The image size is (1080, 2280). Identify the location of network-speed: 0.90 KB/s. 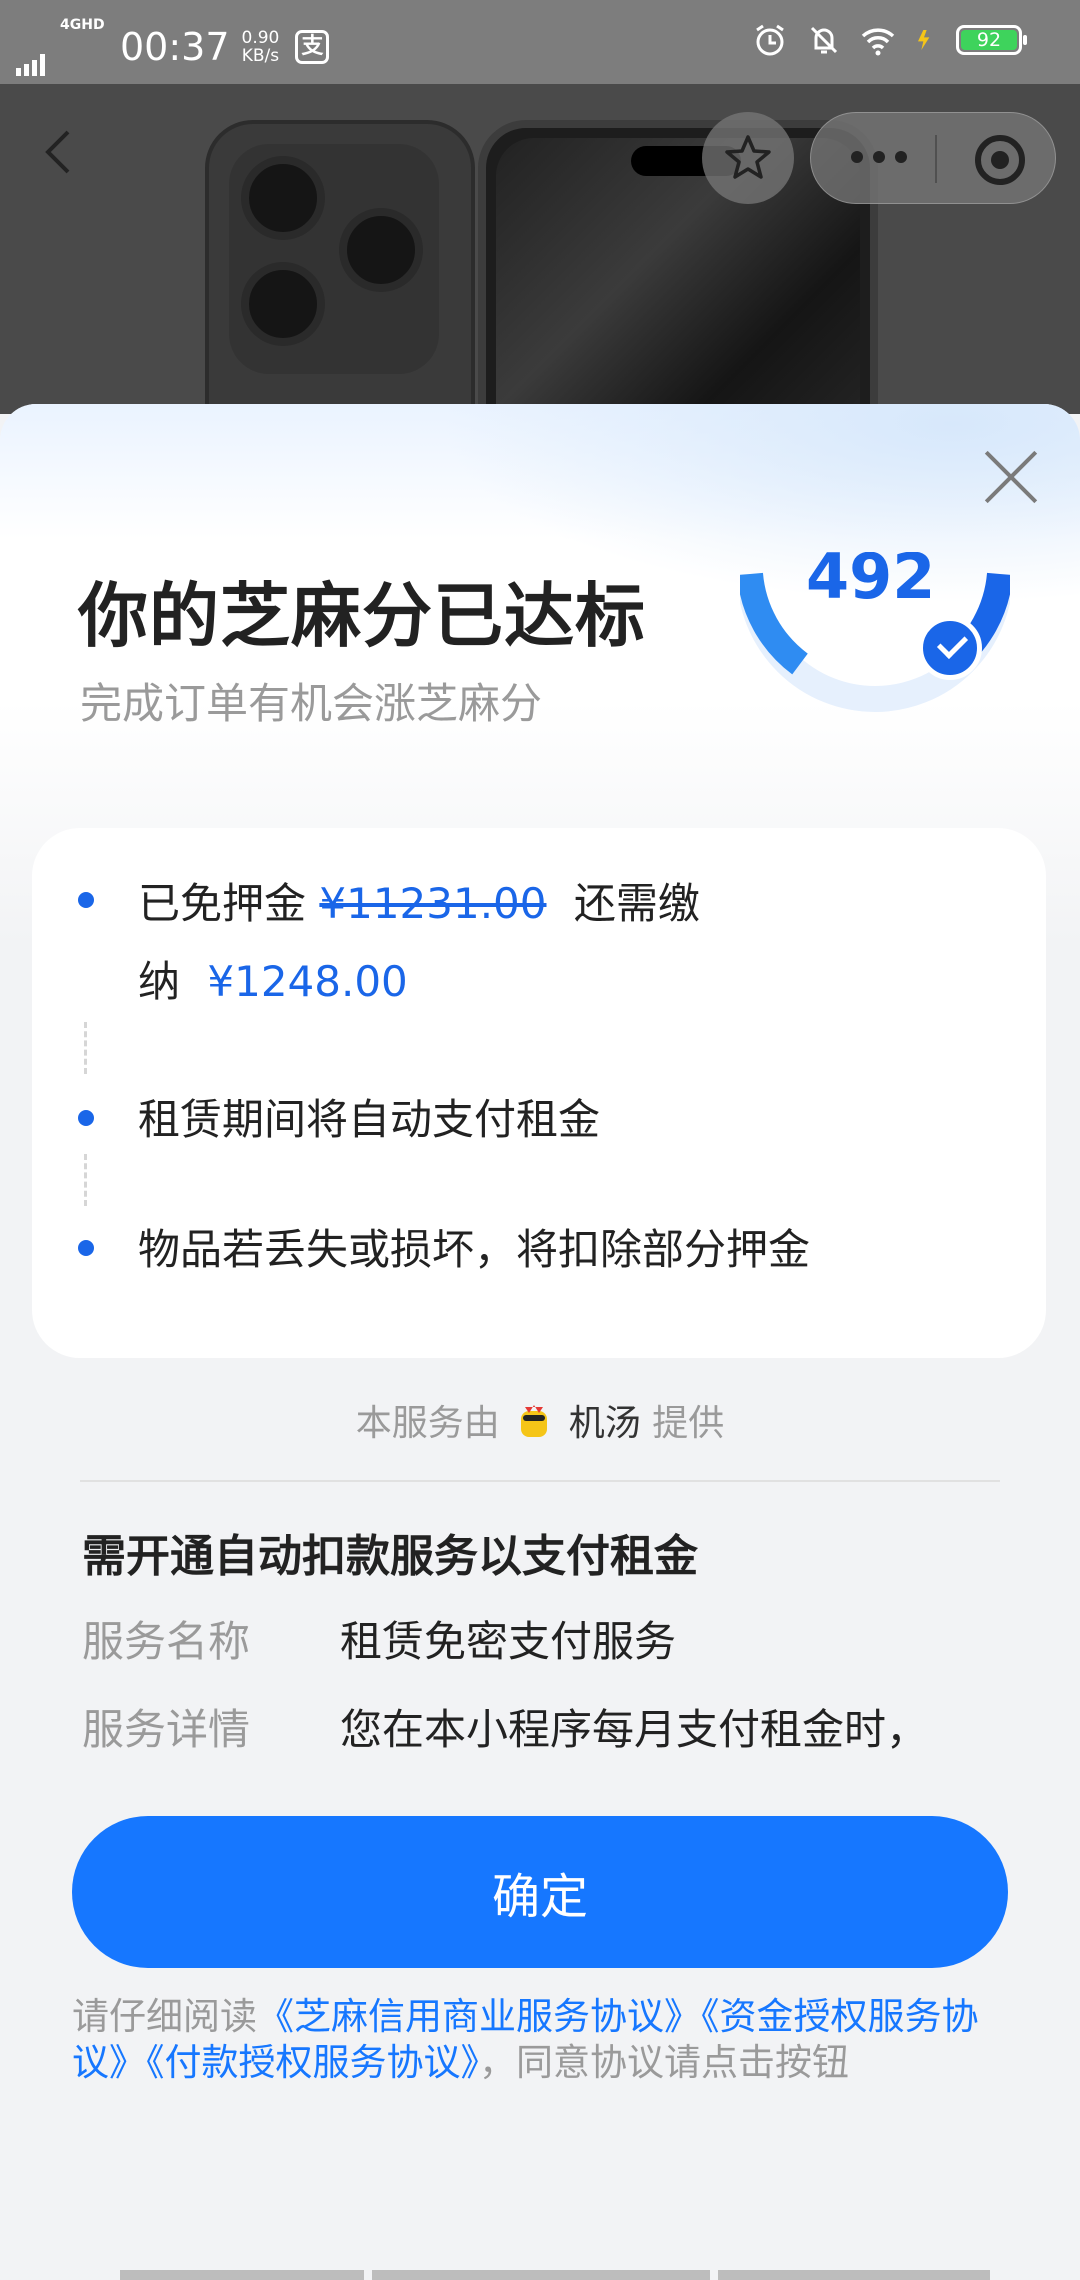
(261, 47).